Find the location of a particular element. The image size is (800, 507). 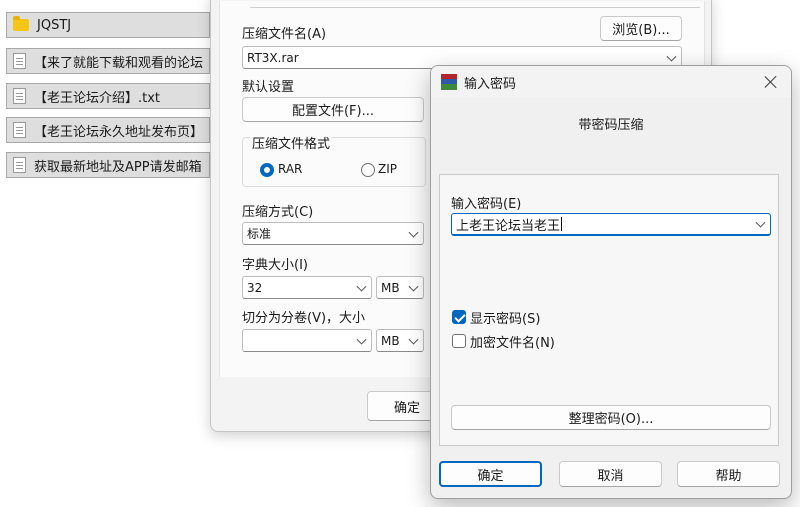

file-item: 【老王论坛介绍】.txt is located at coordinates (108, 96).